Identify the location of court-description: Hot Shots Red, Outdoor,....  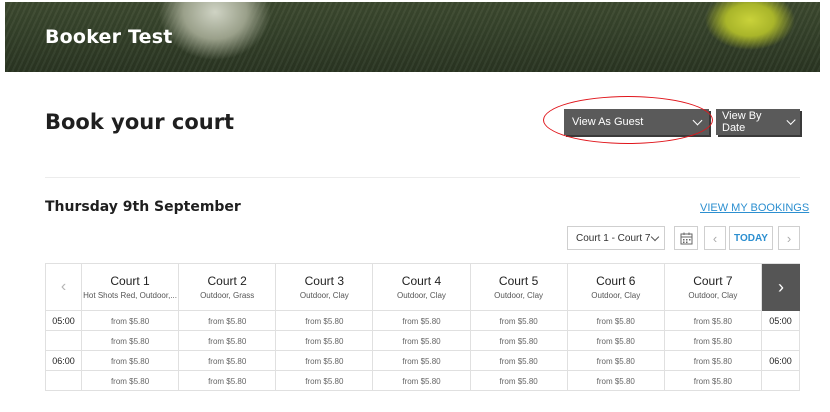
(130, 295).